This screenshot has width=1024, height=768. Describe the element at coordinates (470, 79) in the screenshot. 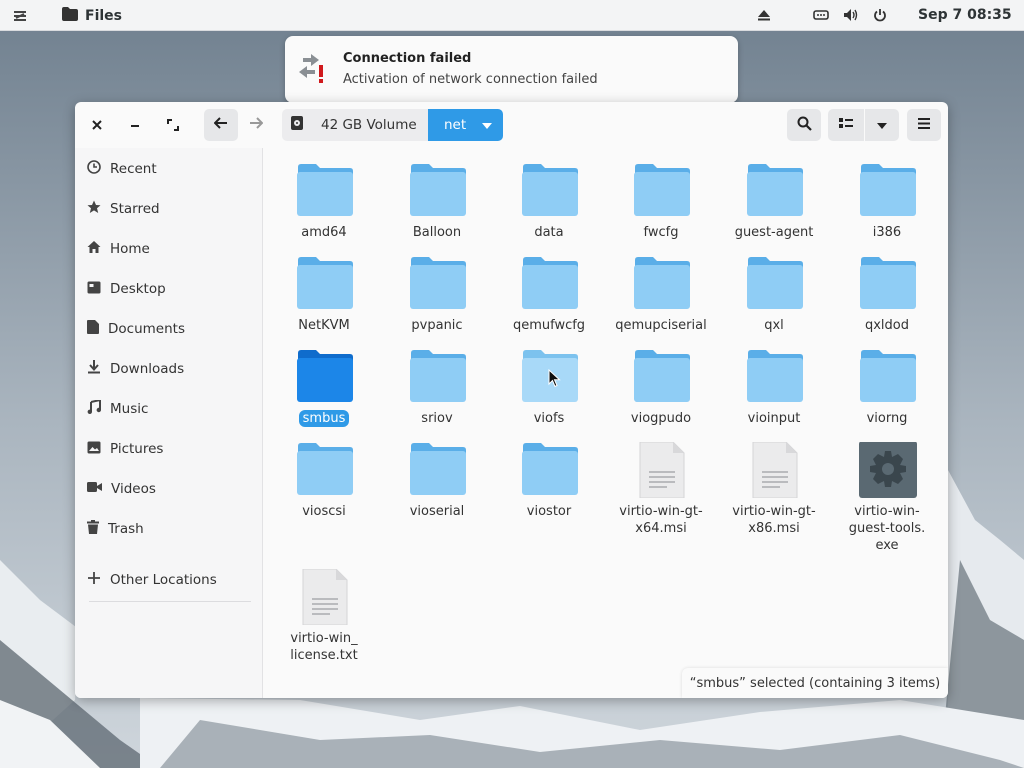

I see `notification-body: Activation of network connection failed` at that location.